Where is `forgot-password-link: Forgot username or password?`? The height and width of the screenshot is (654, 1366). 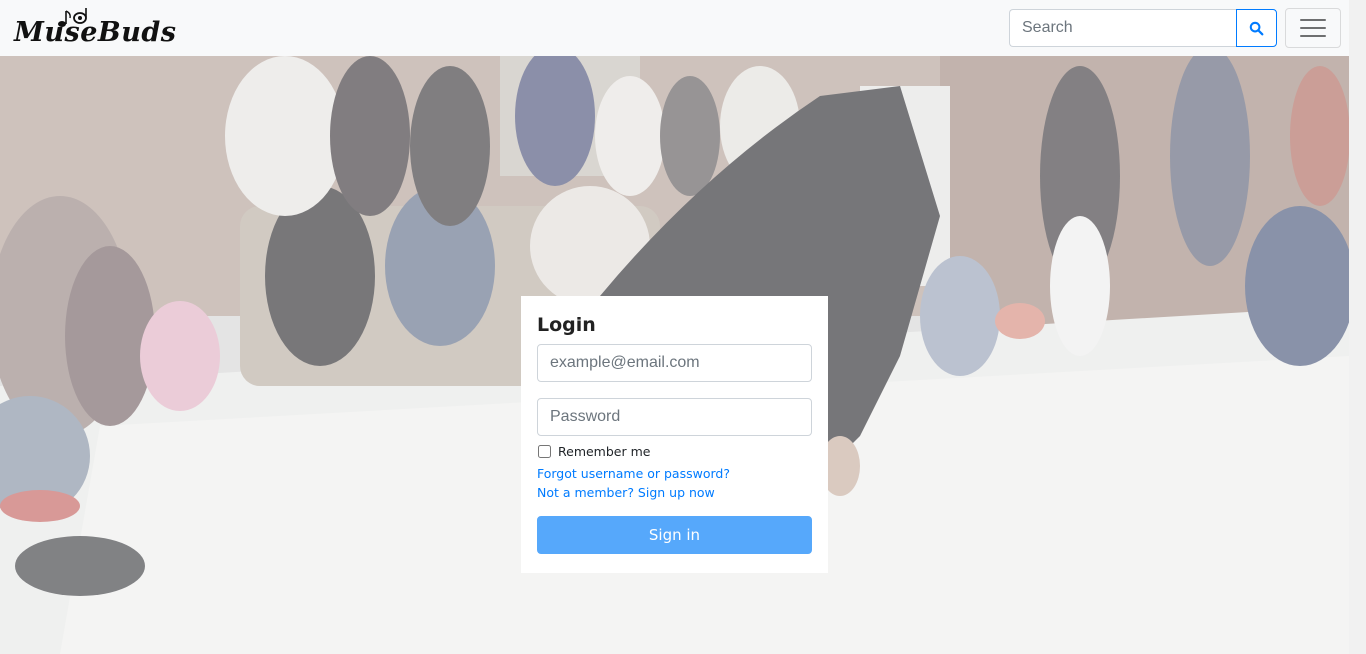 forgot-password-link: Forgot username or password? is located at coordinates (674, 473).